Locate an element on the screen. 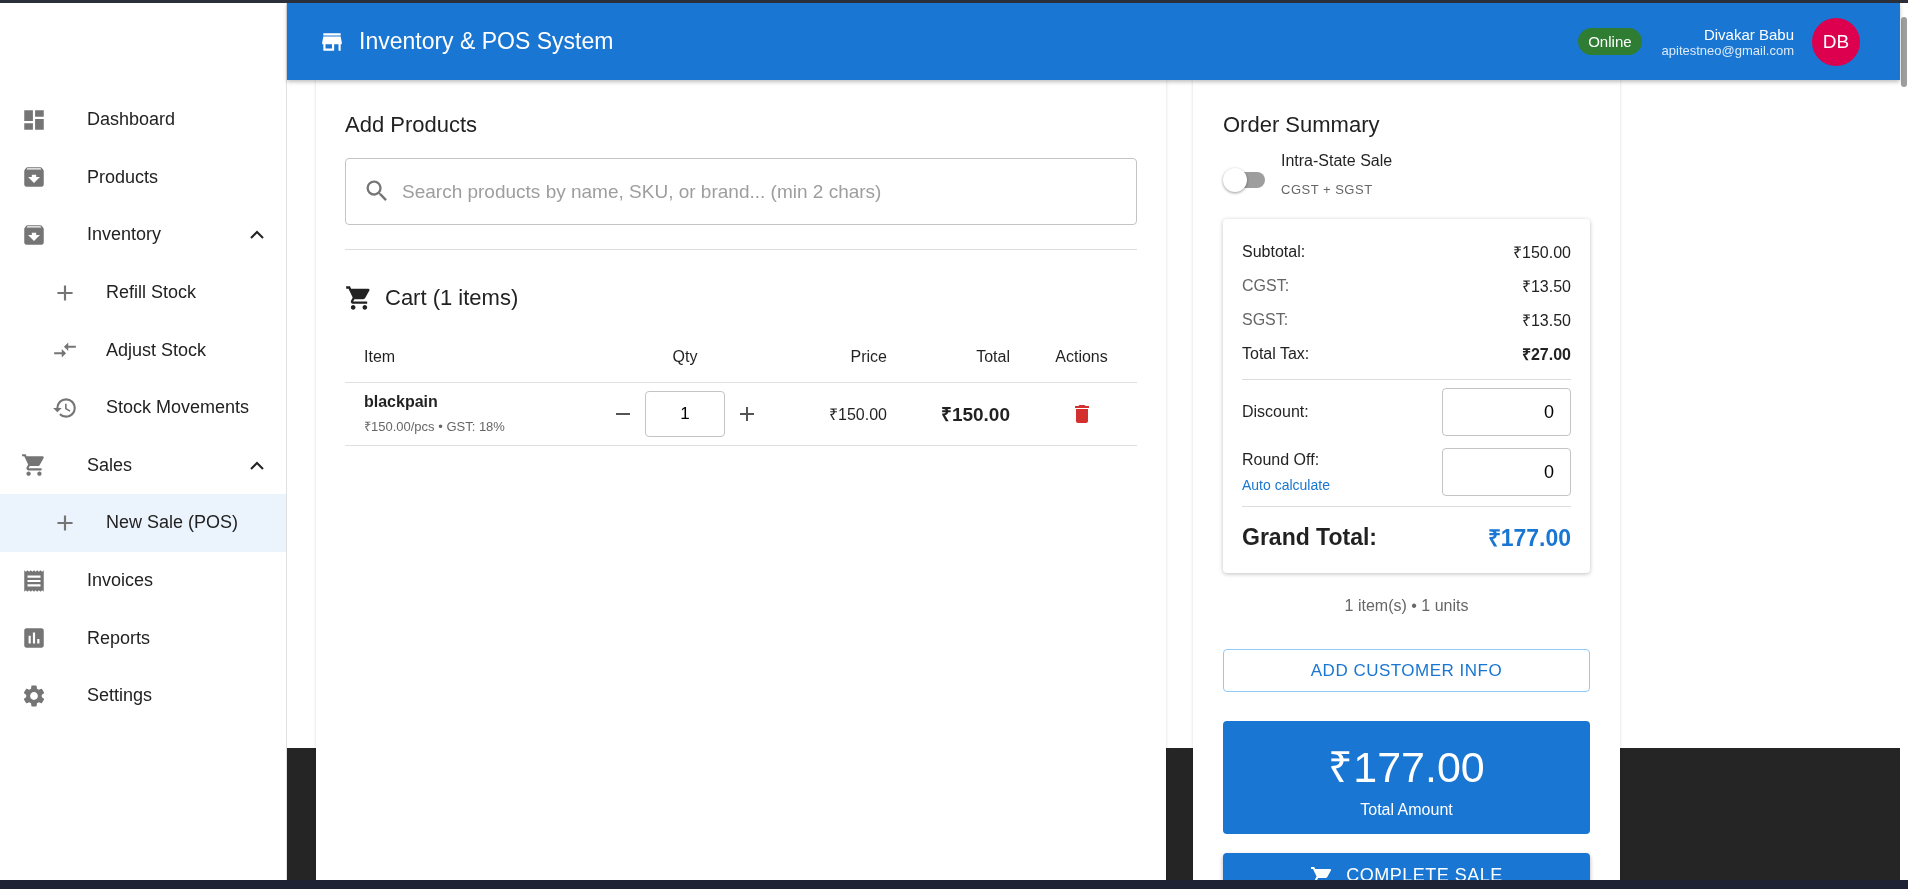 The height and width of the screenshot is (889, 1908). item-details: ₹150.00/pcs • GST: 18% is located at coordinates (434, 426).